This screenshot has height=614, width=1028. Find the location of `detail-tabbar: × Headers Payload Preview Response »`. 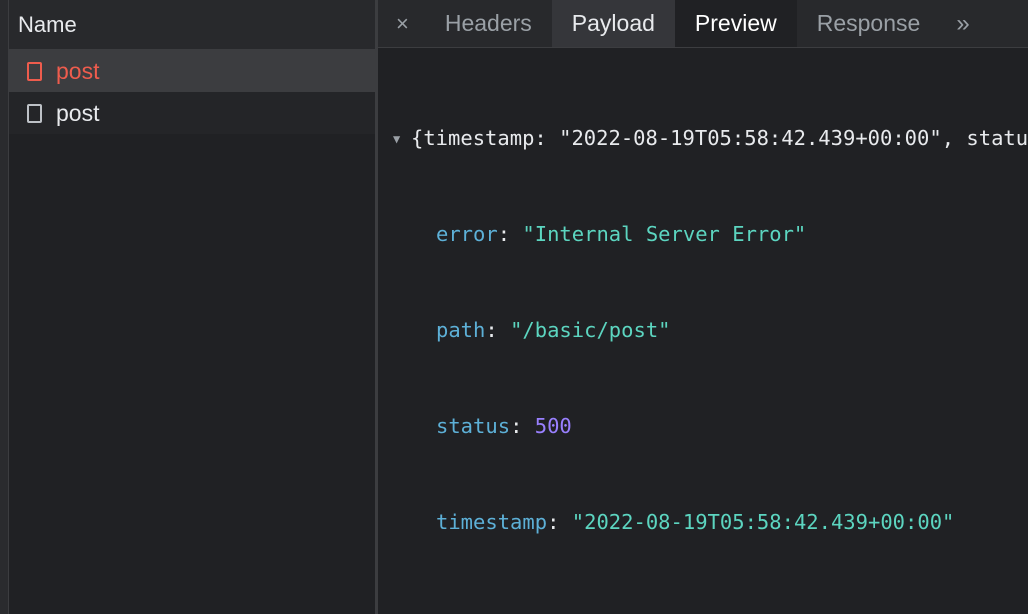

detail-tabbar: × Headers Payload Preview Response » is located at coordinates (703, 24).